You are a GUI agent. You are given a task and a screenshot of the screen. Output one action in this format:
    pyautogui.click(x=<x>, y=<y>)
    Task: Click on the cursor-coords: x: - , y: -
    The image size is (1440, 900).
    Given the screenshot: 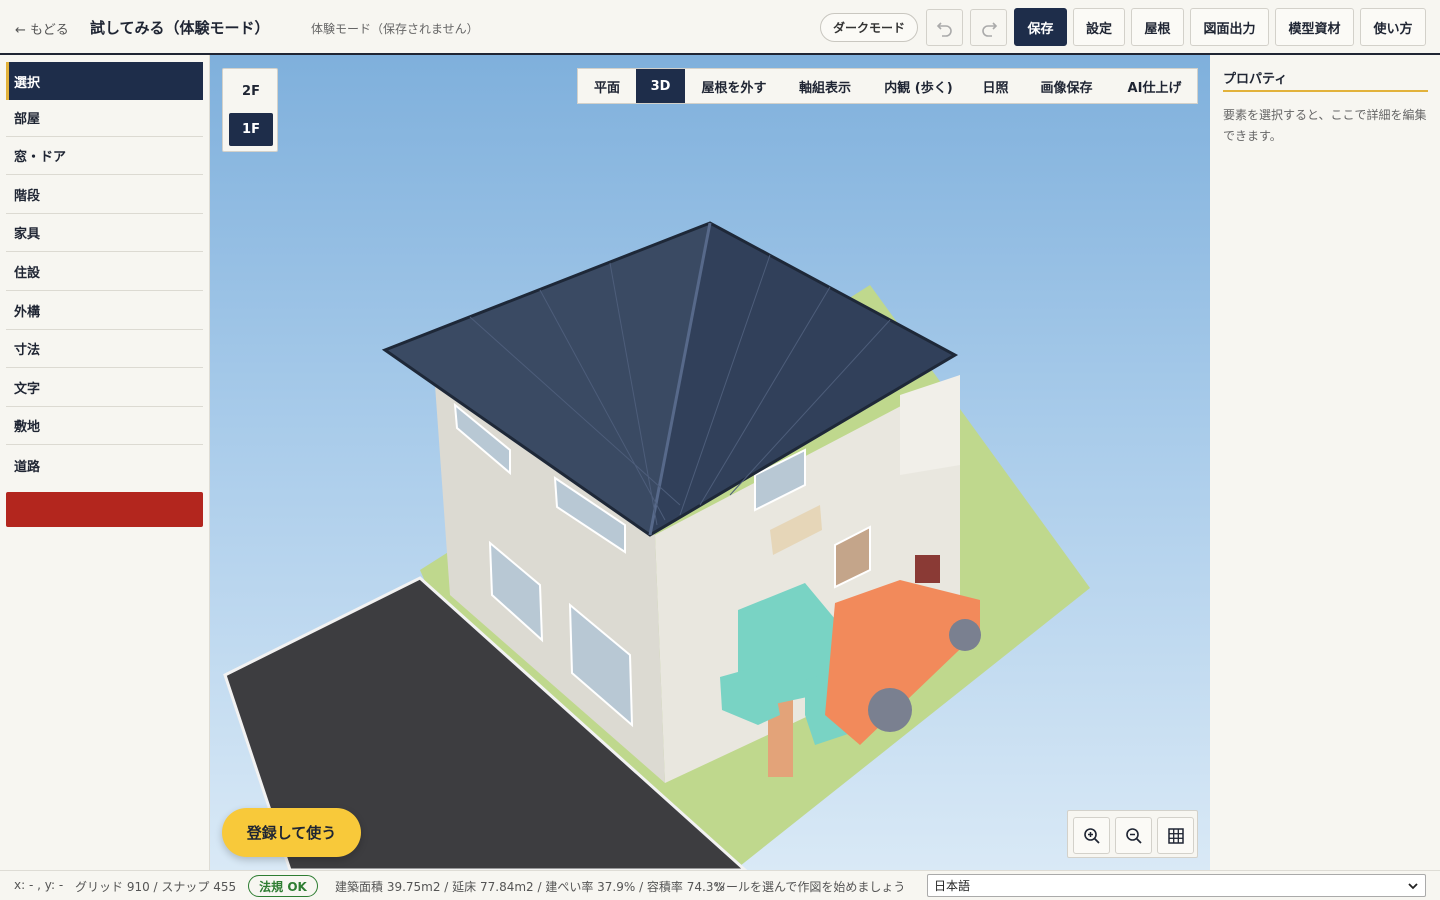 What is the action you would take?
    pyautogui.click(x=39, y=885)
    